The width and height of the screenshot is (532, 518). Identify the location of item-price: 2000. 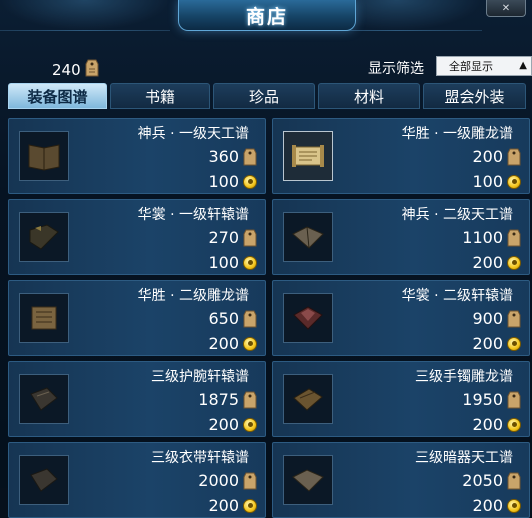
(227, 480).